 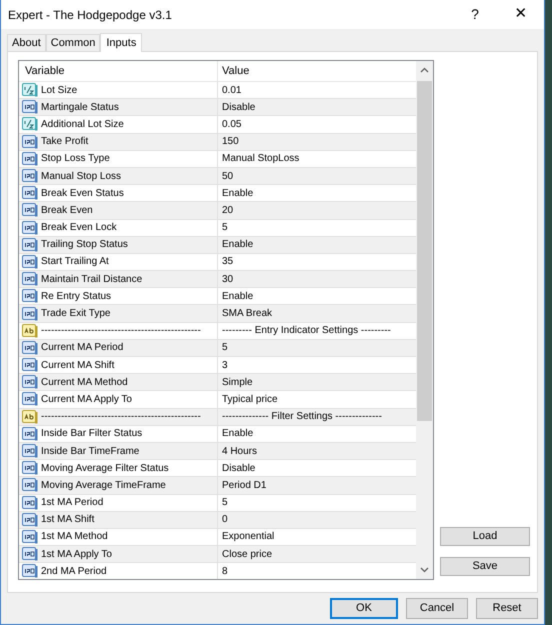 I want to click on tab: About, so click(x=26, y=42).